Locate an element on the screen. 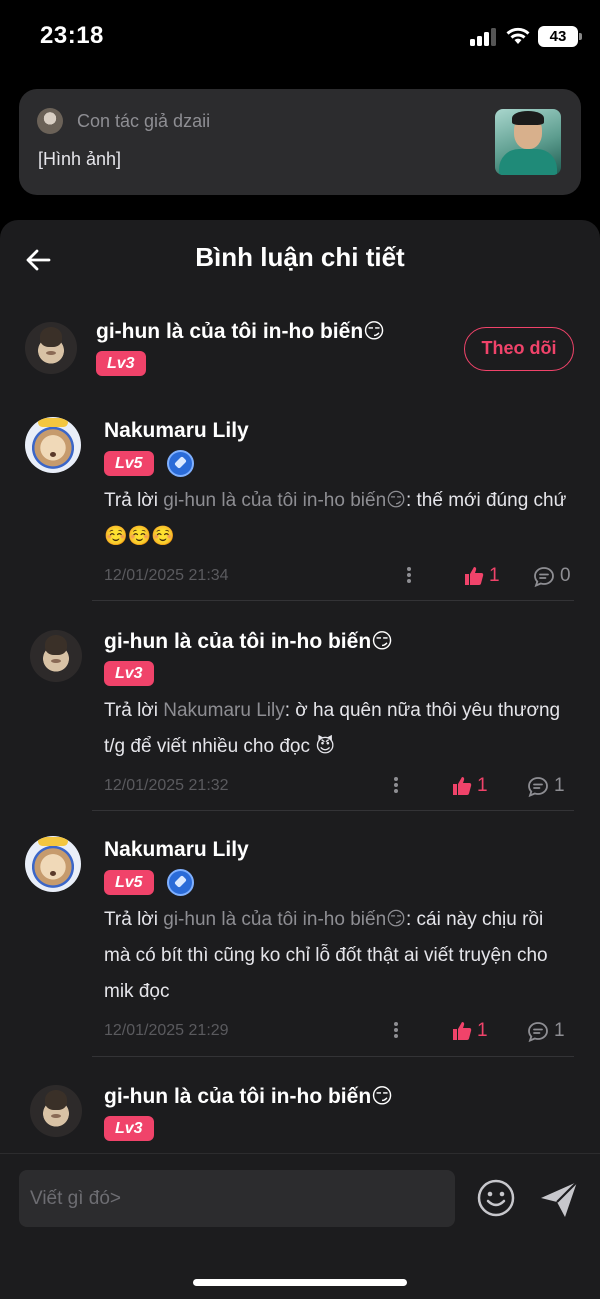 This screenshot has height=1299, width=600. comment-count: 0 is located at coordinates (565, 575).